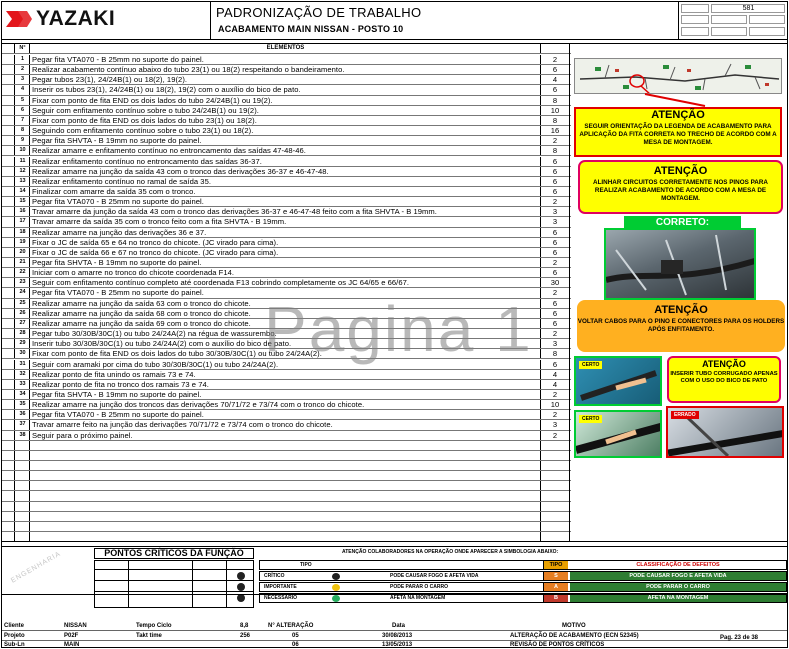  Describe the element at coordinates (23, 374) in the screenshot. I see `row-number: 32` at that location.